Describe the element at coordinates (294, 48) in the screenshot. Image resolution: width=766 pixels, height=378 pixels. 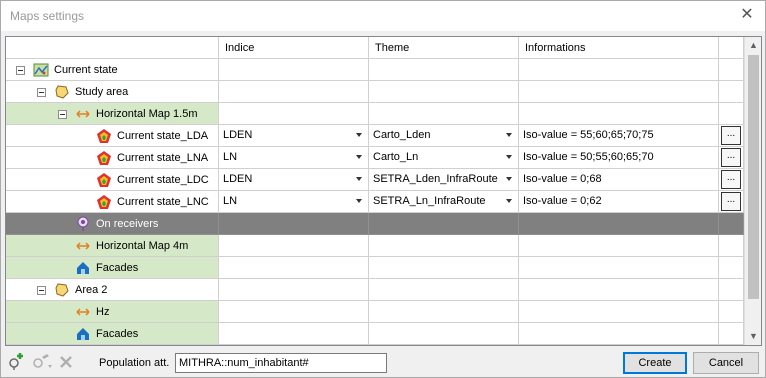
I see `column-header-indice: Indice` at that location.